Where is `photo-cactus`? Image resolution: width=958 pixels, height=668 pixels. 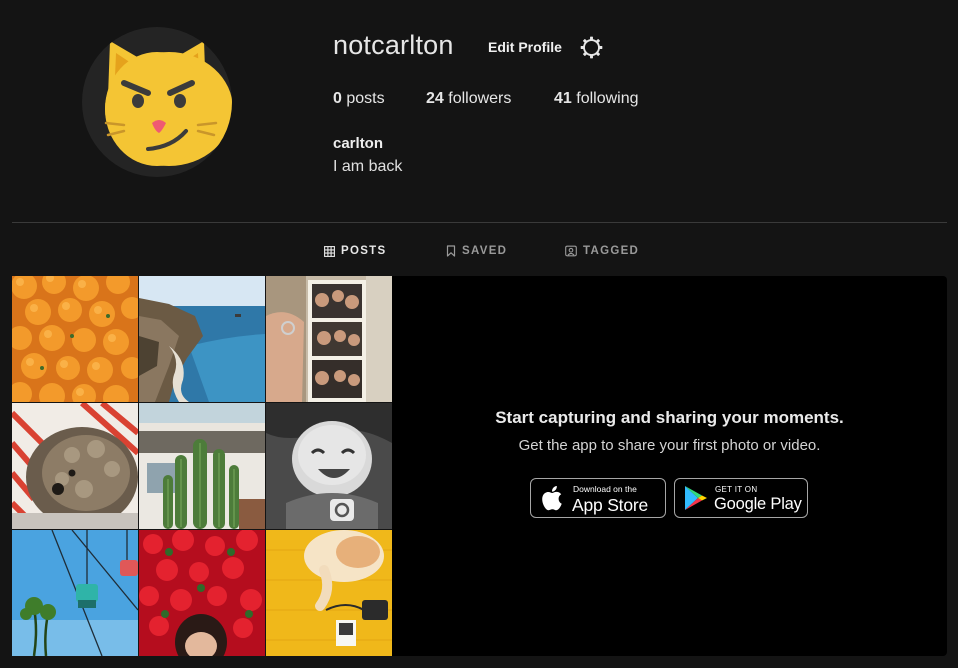
photo-cactus is located at coordinates (202, 466).